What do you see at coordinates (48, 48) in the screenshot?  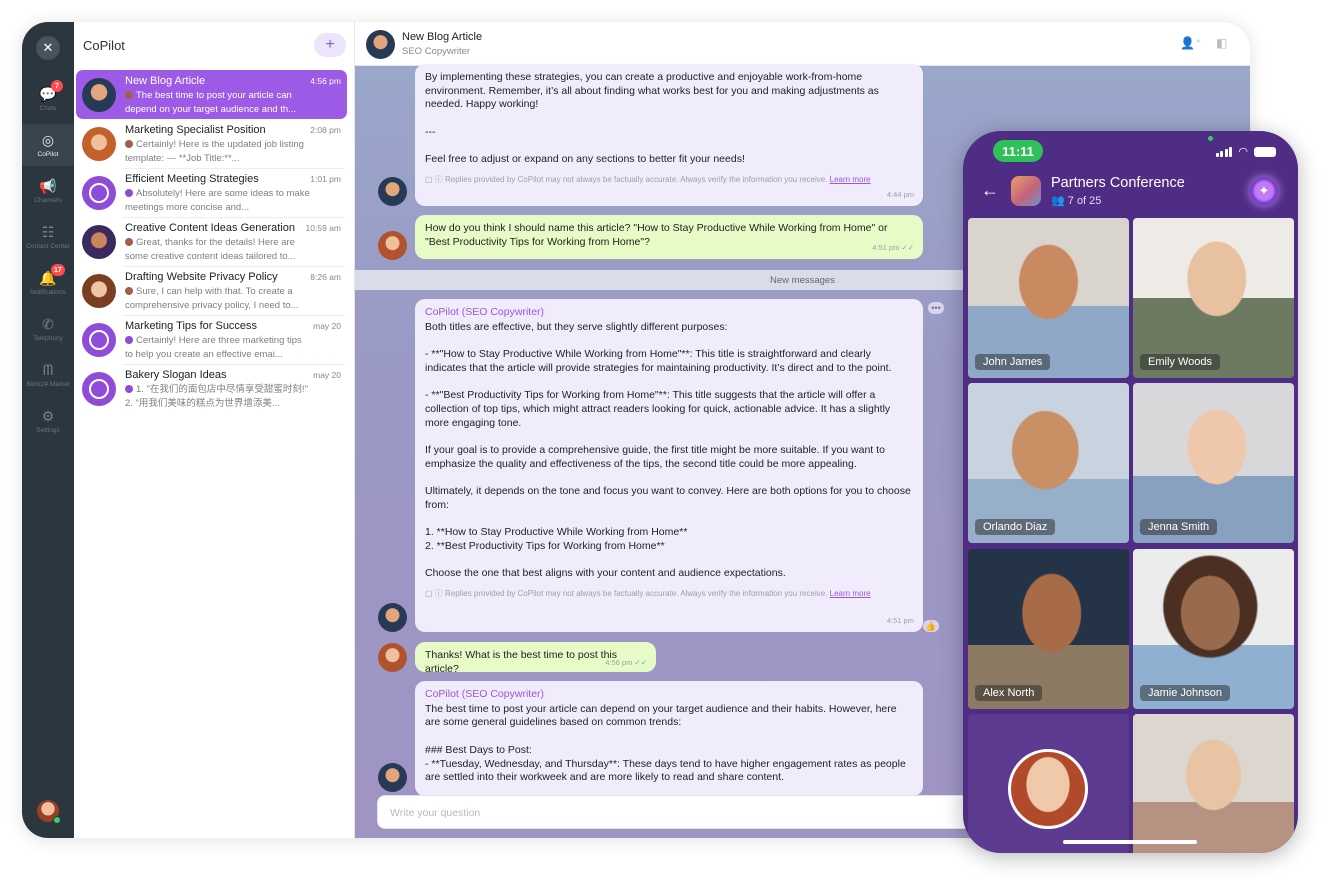 I see `close-icon: ✕` at bounding box center [48, 48].